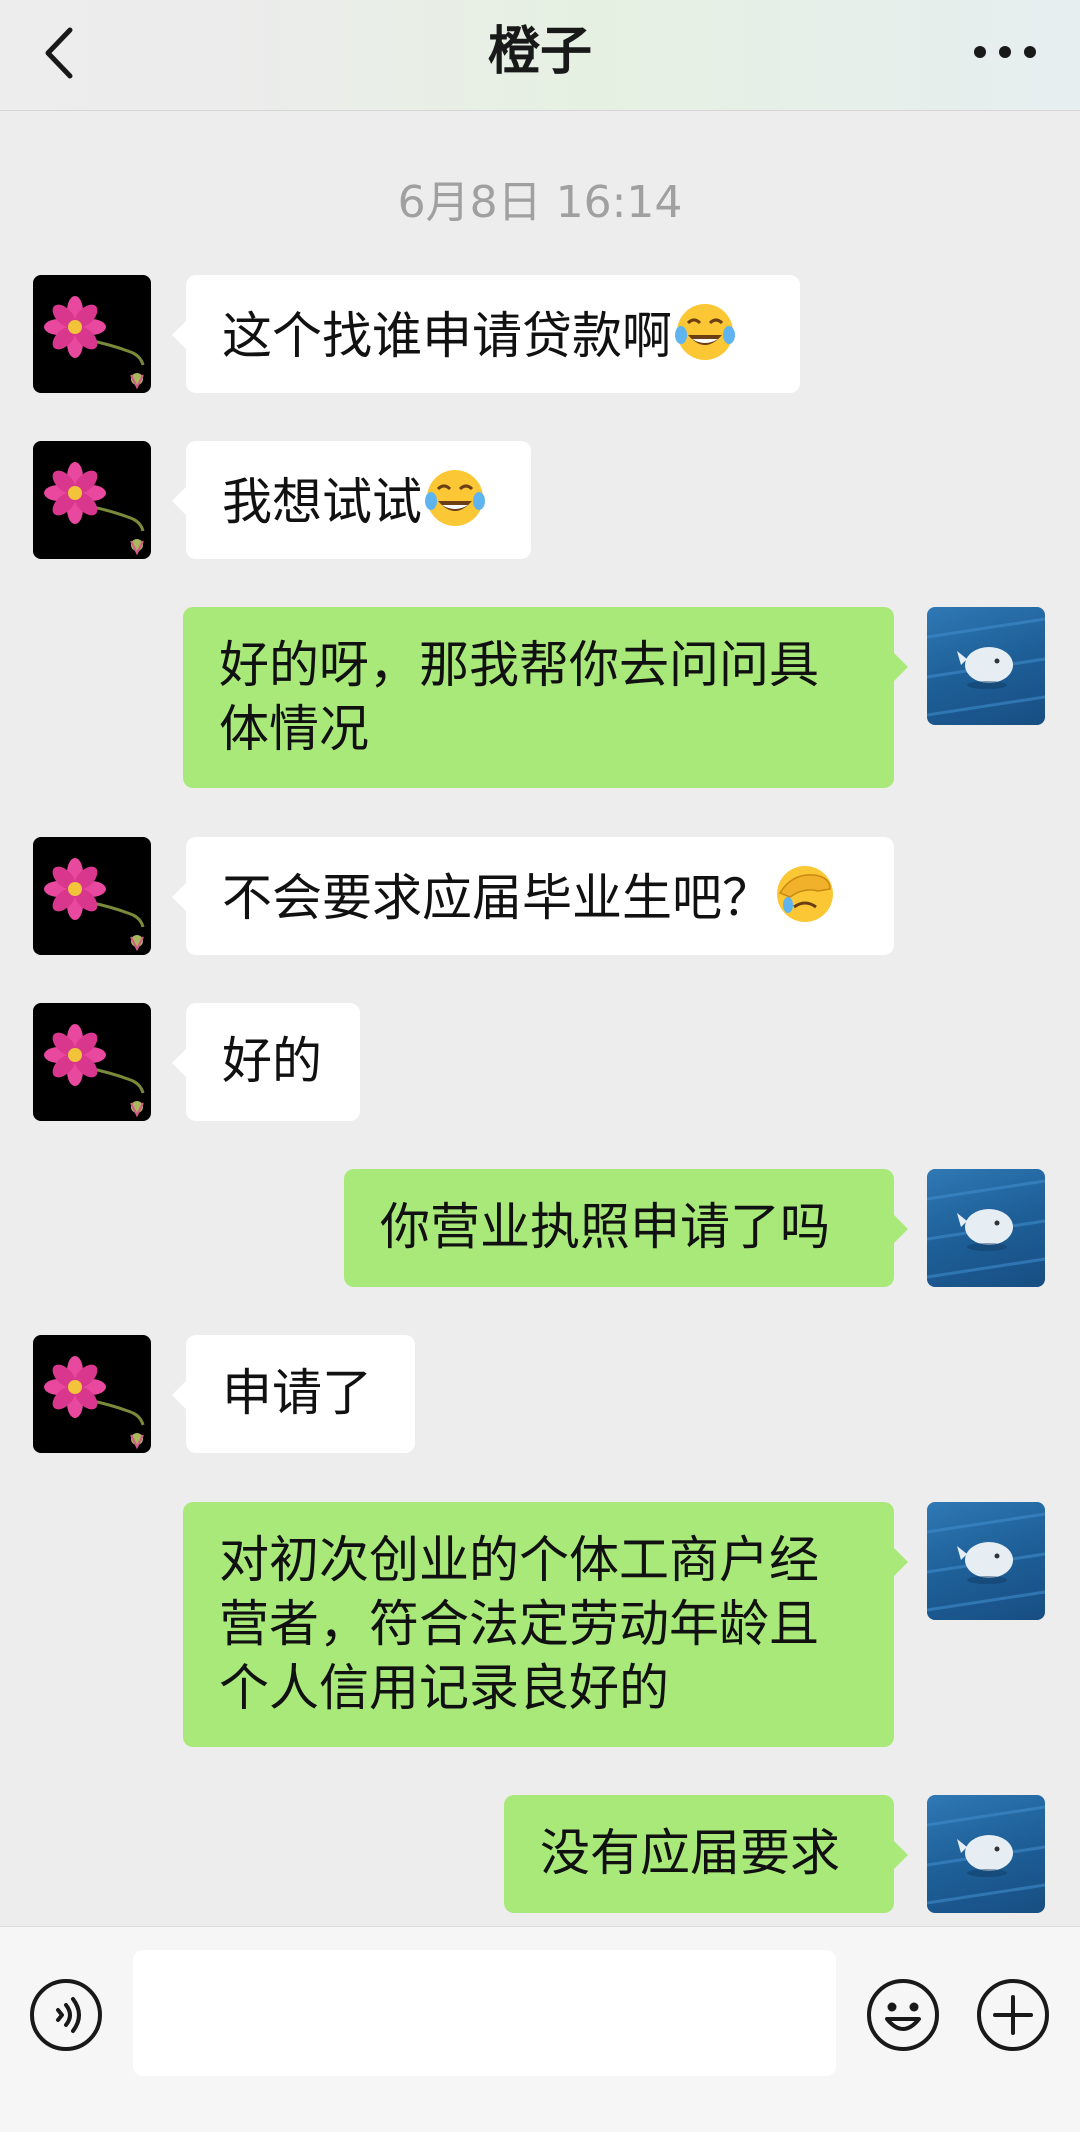 This screenshot has width=1080, height=2132. Describe the element at coordinates (545, 697) in the screenshot. I see `message-bubble-outgoing: 好的呀，那我帮你去问问具 体情况` at that location.